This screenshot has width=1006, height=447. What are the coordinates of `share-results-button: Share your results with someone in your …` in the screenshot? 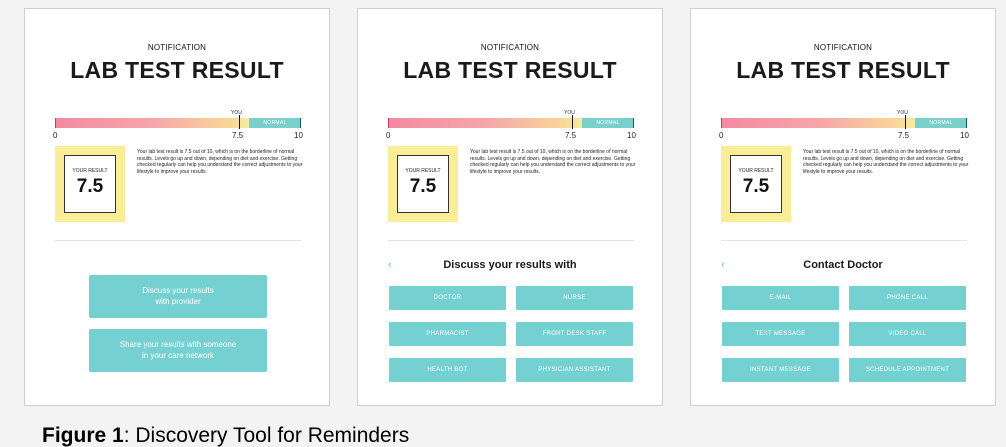 It's located at (178, 350).